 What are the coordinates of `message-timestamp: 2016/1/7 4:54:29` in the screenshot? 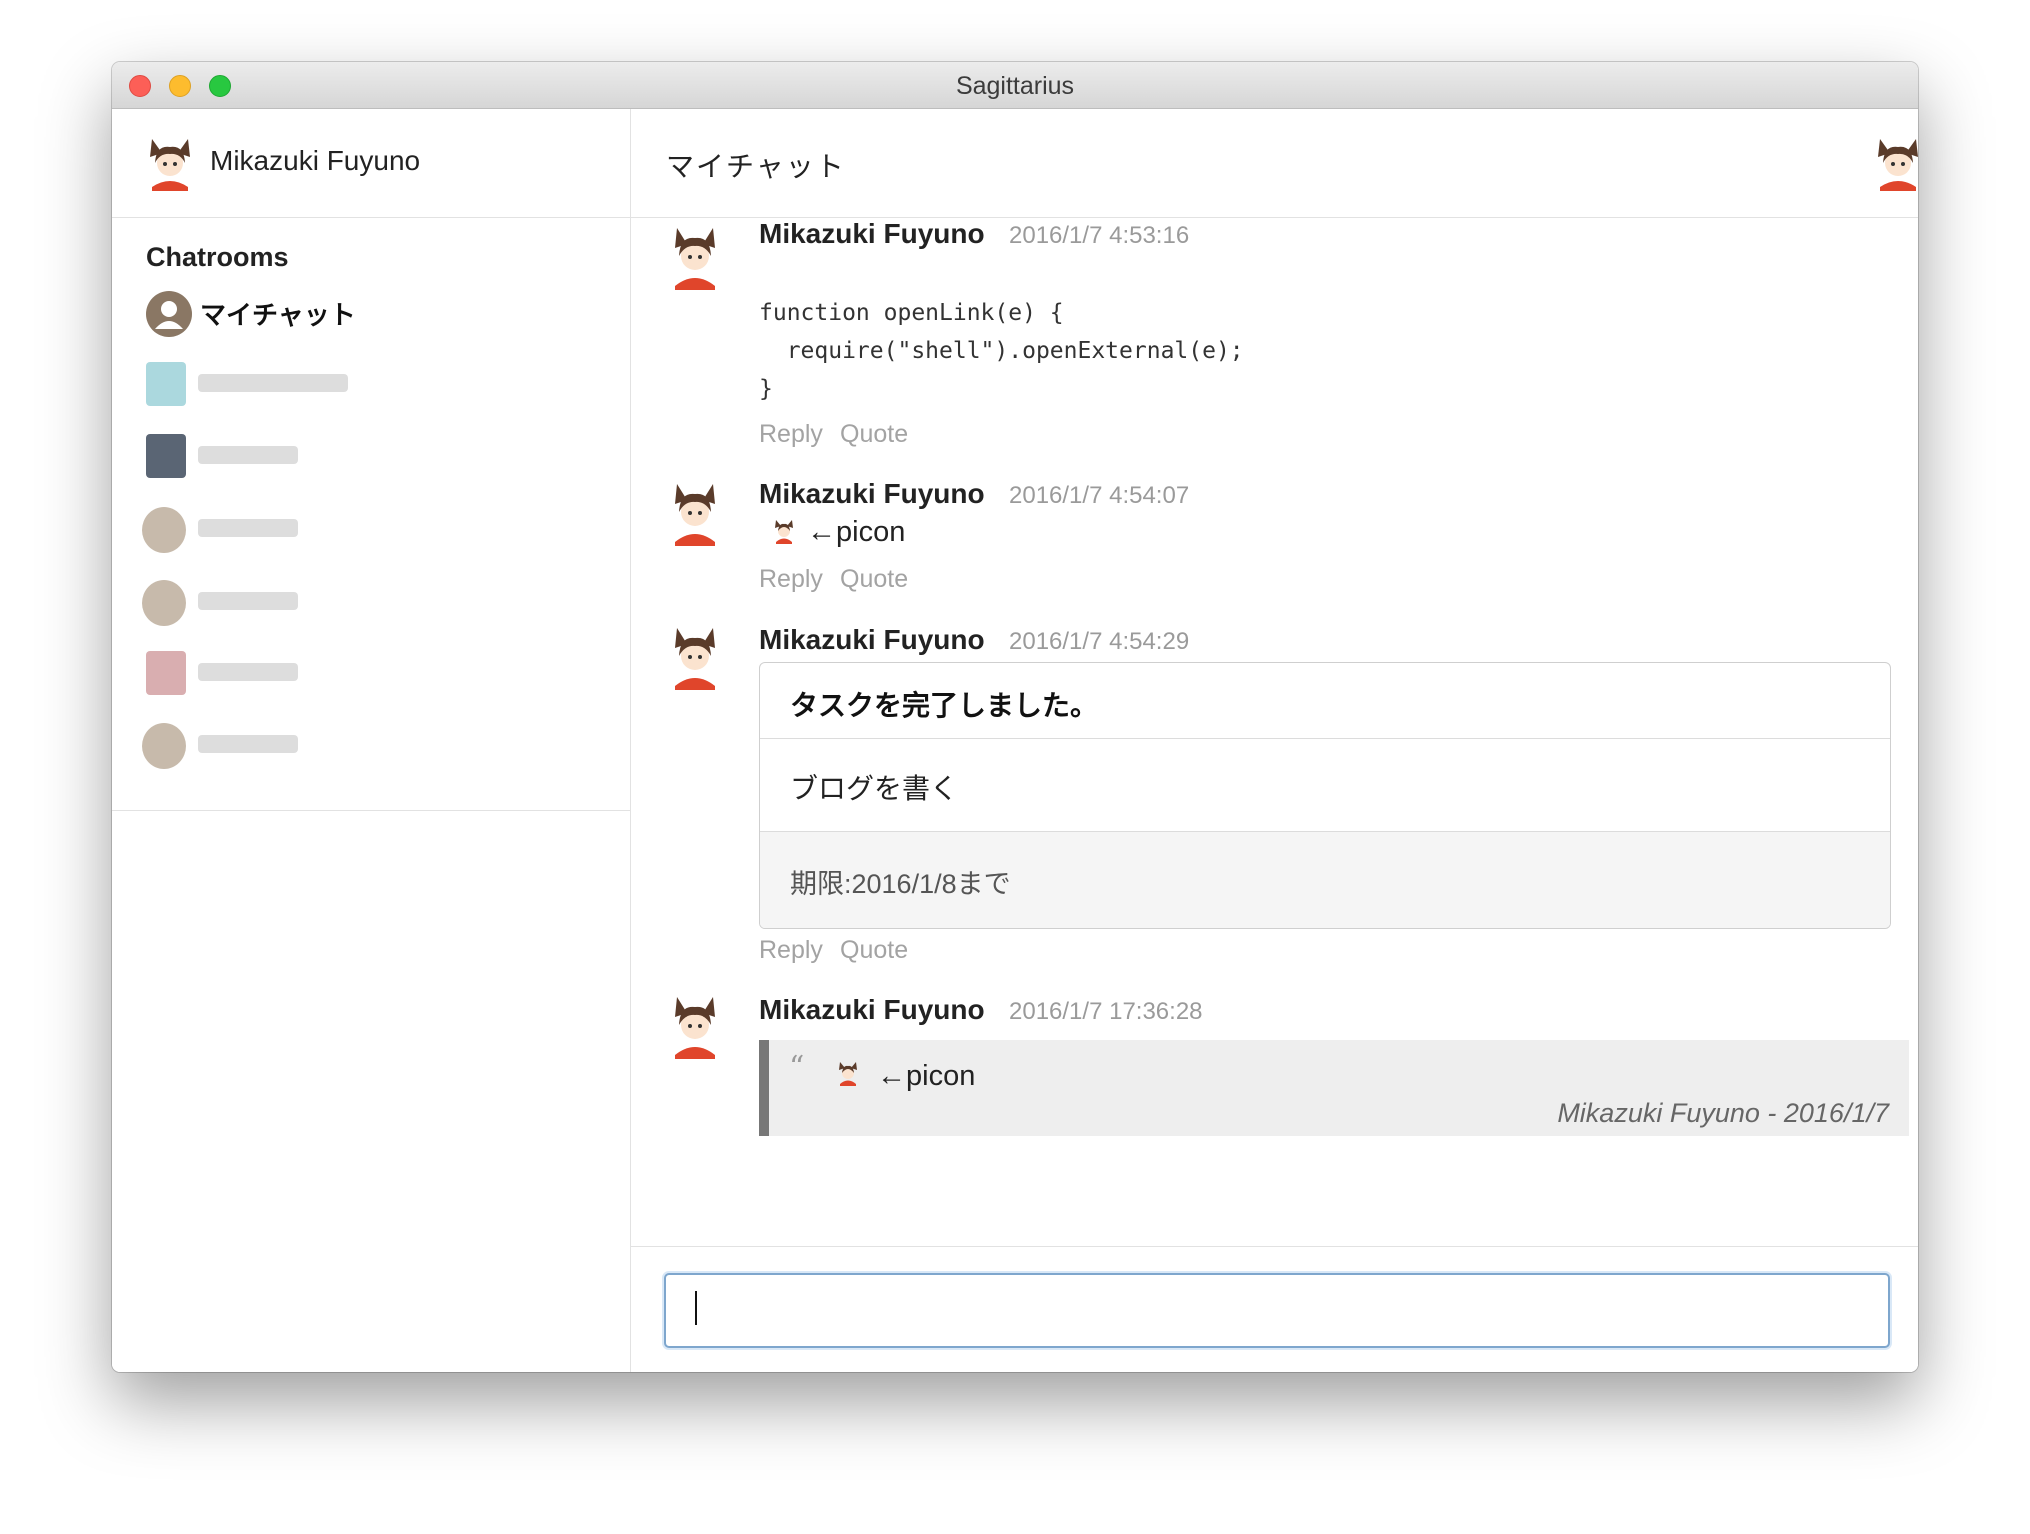 It's located at (1099, 641).